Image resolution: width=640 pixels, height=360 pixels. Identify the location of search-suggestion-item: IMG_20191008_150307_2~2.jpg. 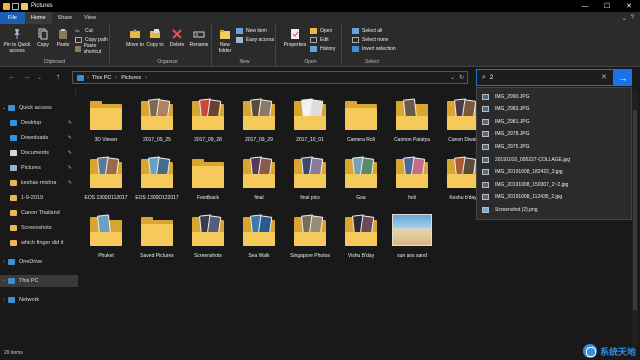
(555, 184).